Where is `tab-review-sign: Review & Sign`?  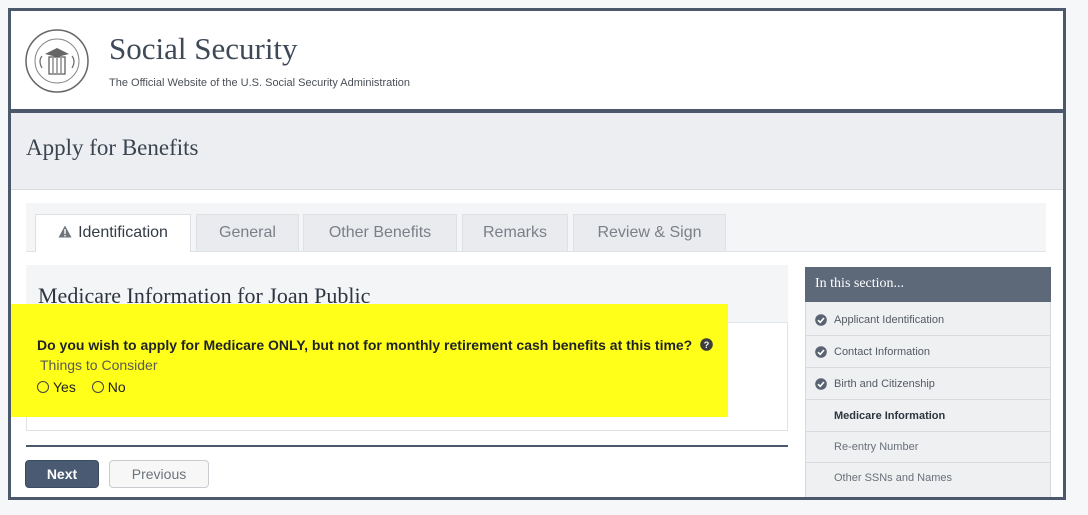 tab-review-sign: Review & Sign is located at coordinates (649, 232).